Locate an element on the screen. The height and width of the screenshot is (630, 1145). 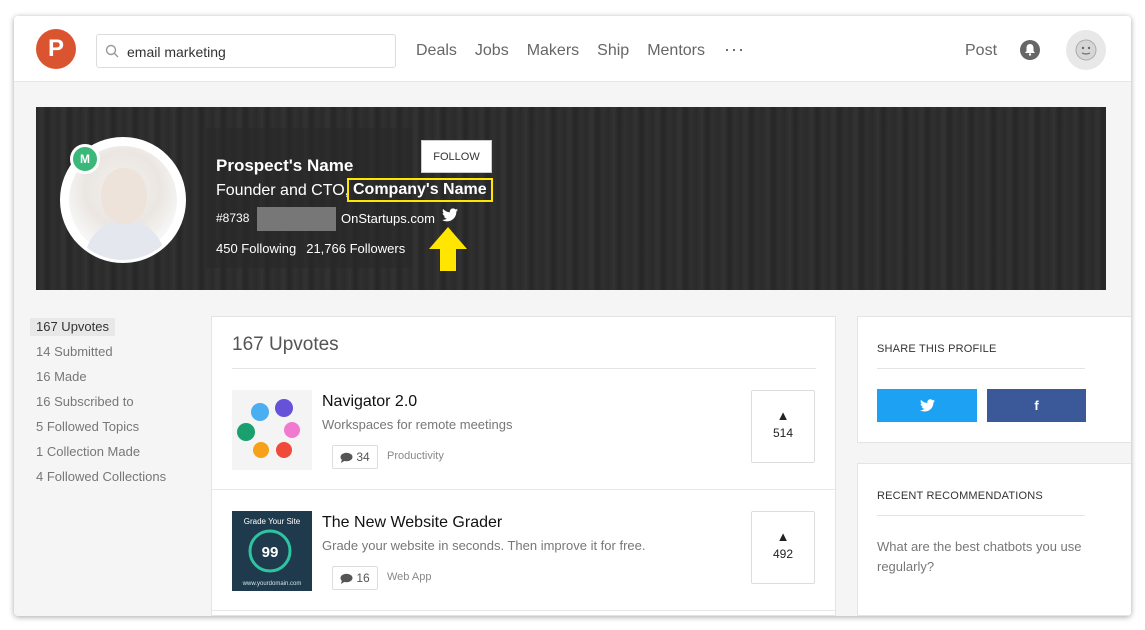
nav-ship: Ship is located at coordinates (613, 51).